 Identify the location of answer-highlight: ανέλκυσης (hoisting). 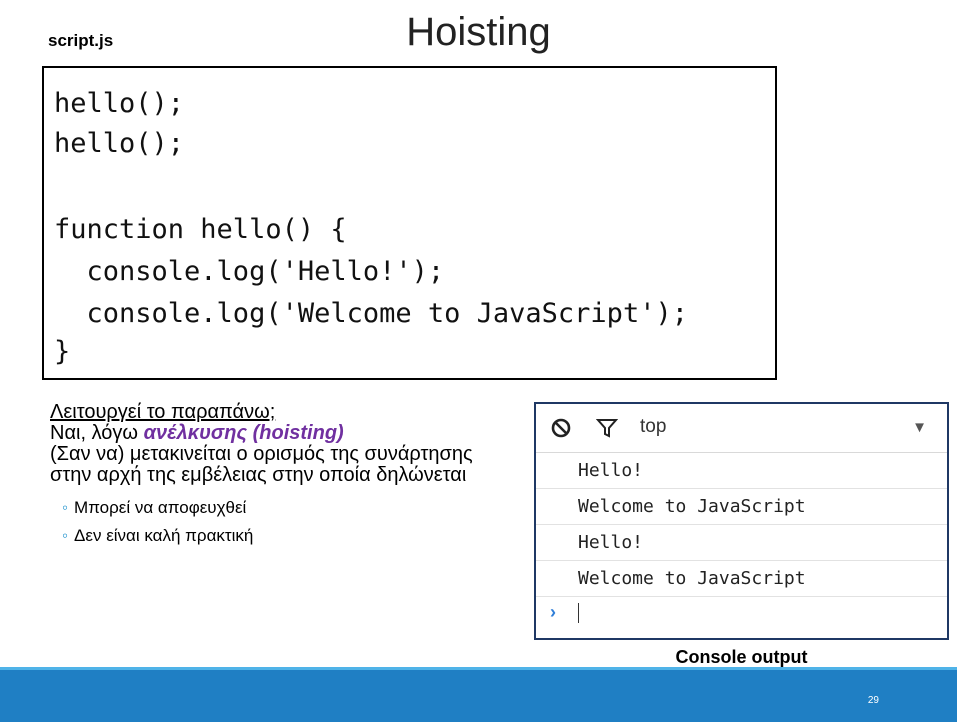
(243, 433).